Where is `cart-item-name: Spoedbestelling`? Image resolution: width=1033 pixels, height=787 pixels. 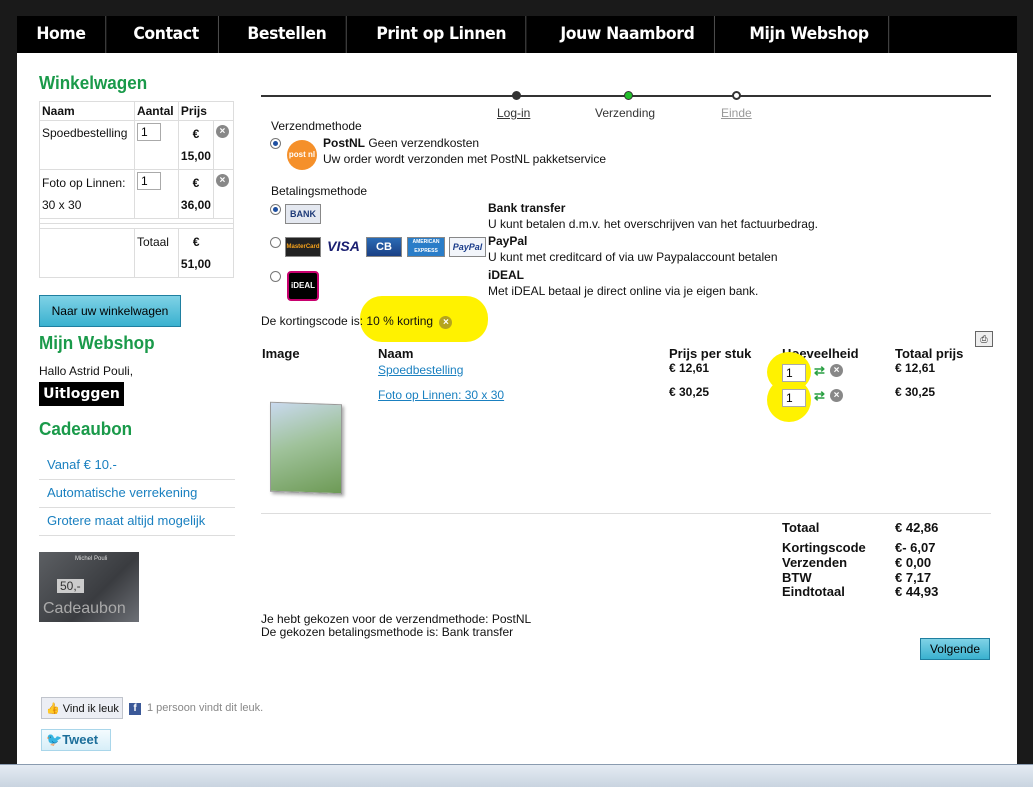 cart-item-name: Spoedbestelling is located at coordinates (87, 145).